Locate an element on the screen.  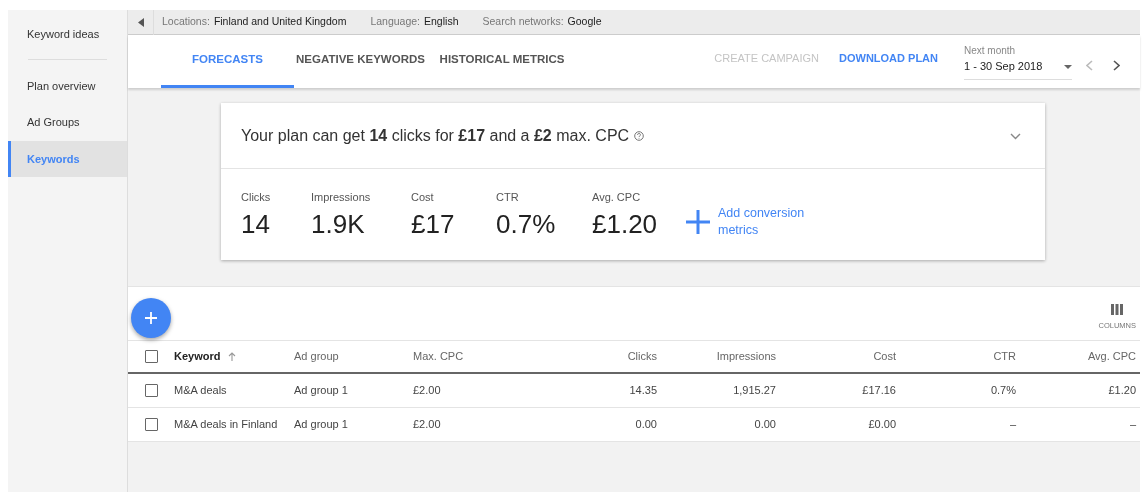
filter-label: Locations: is located at coordinates (186, 22).